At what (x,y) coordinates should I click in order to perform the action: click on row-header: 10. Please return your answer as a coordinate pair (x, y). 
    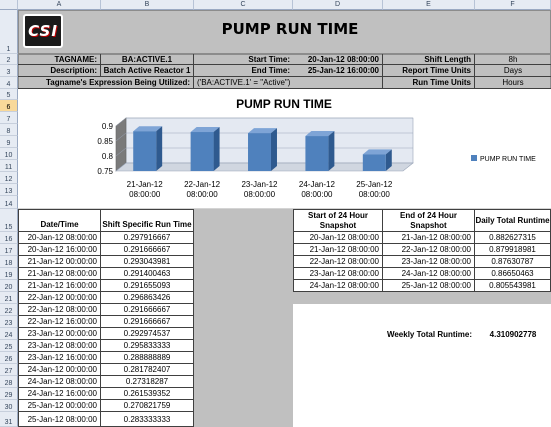
    Looking at the image, I should click on (9, 154).